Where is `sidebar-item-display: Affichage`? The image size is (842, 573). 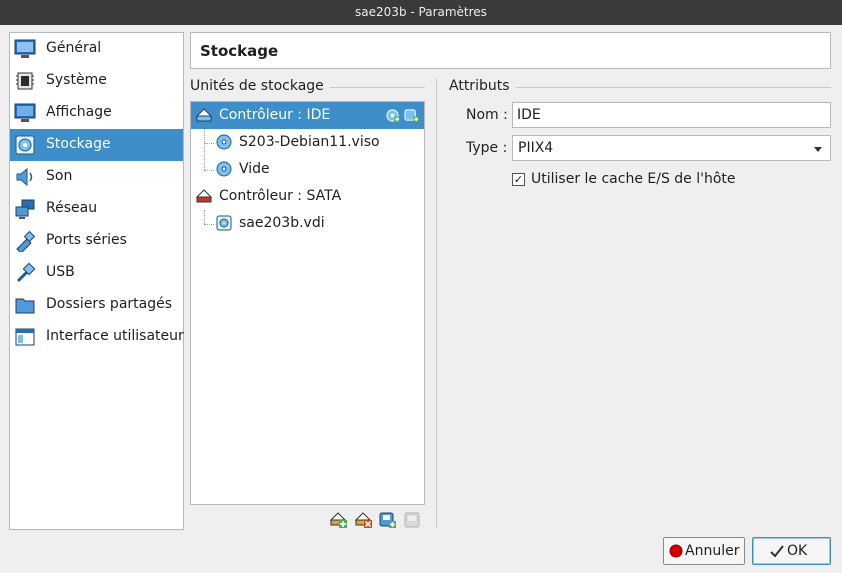
sidebar-item-display: Affichage is located at coordinates (96, 113).